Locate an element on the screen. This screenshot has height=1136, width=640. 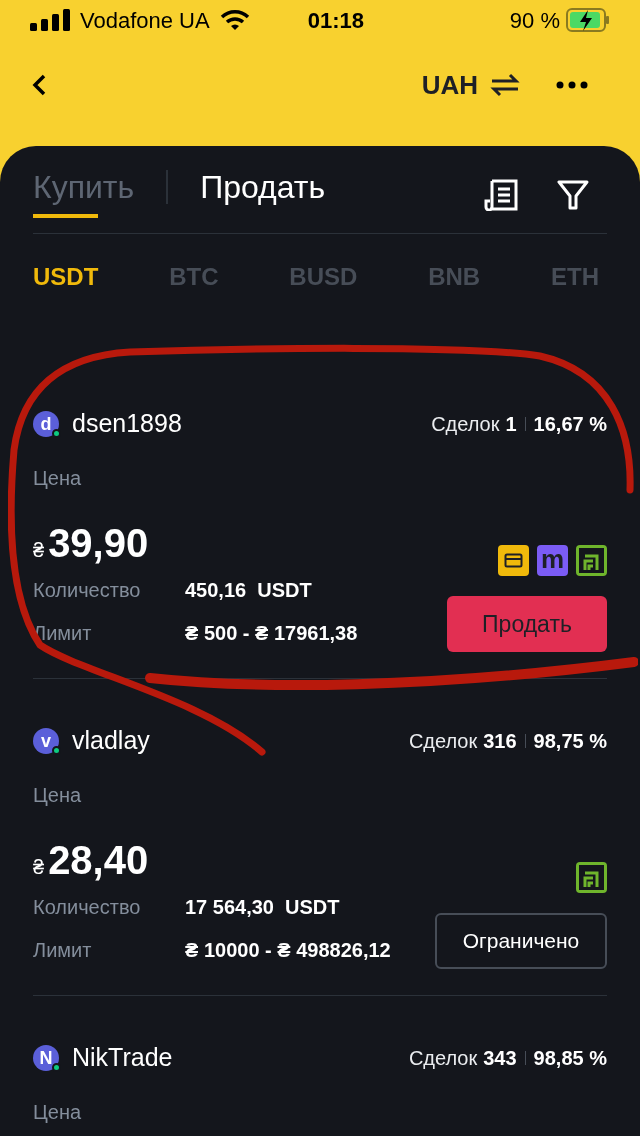
currency-selector: UAH is located at coordinates (449, 85).